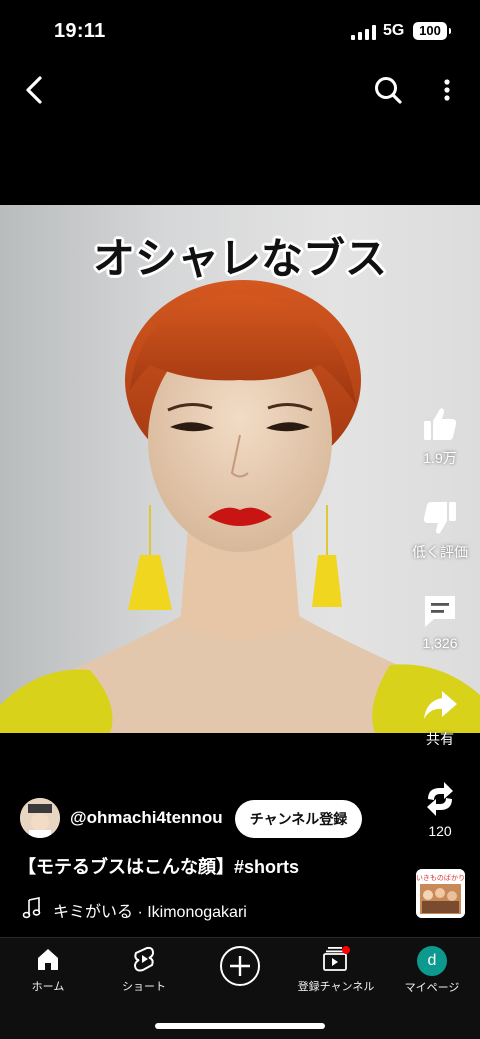  What do you see at coordinates (440, 705) in the screenshot?
I see `share-icon` at bounding box center [440, 705].